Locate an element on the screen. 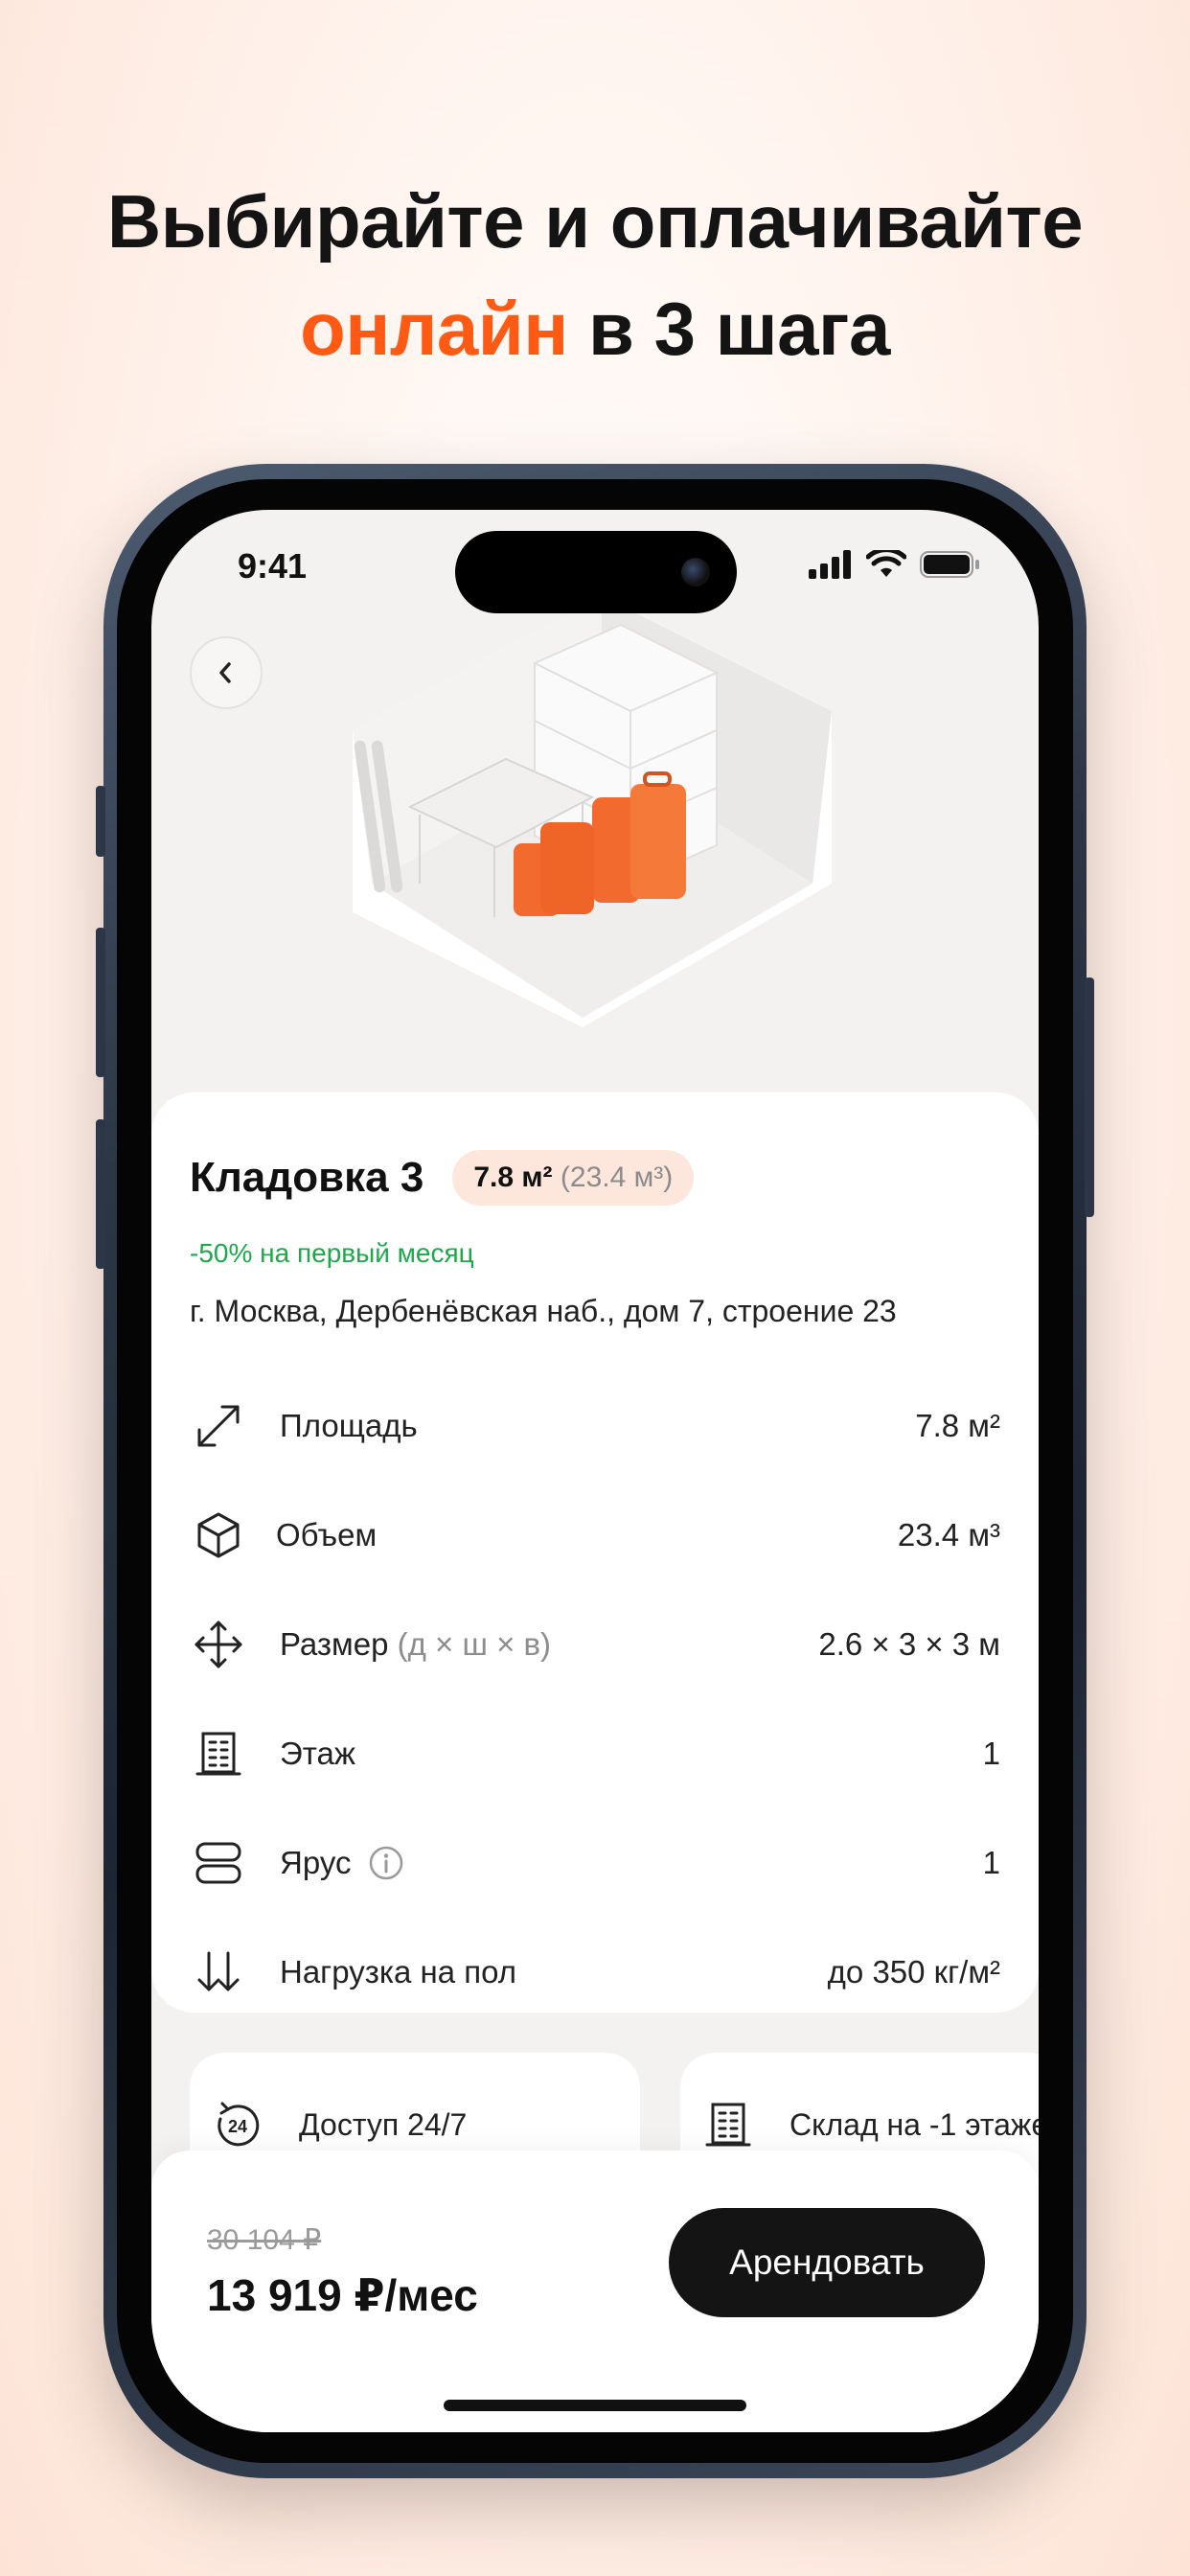  spec-value: до 350 кг/м² is located at coordinates (914, 1972).